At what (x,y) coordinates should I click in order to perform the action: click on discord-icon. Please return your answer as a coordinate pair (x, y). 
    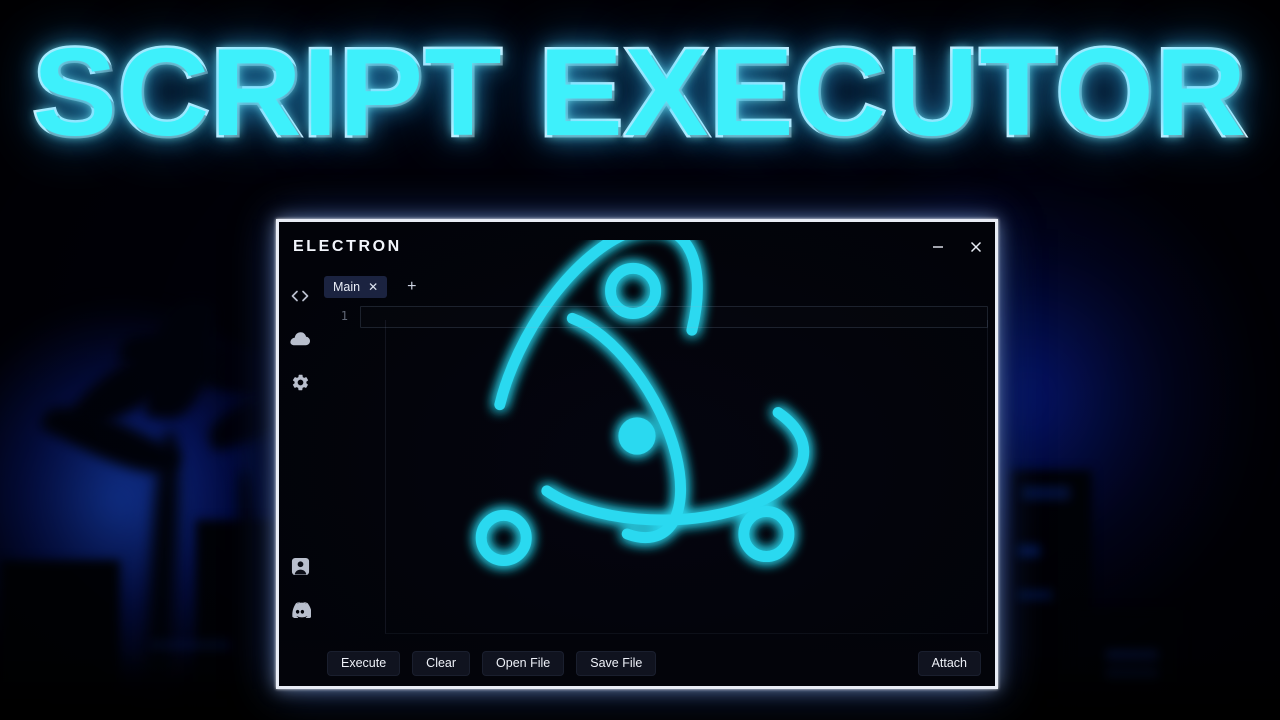
    Looking at the image, I should click on (300, 609).